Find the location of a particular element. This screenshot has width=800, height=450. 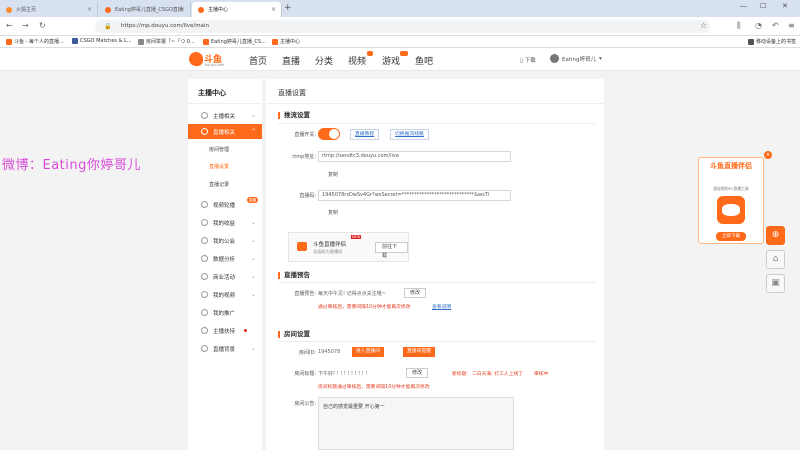

sidebar-item-live: 直播相关 ⌃ is located at coordinates (225, 131).